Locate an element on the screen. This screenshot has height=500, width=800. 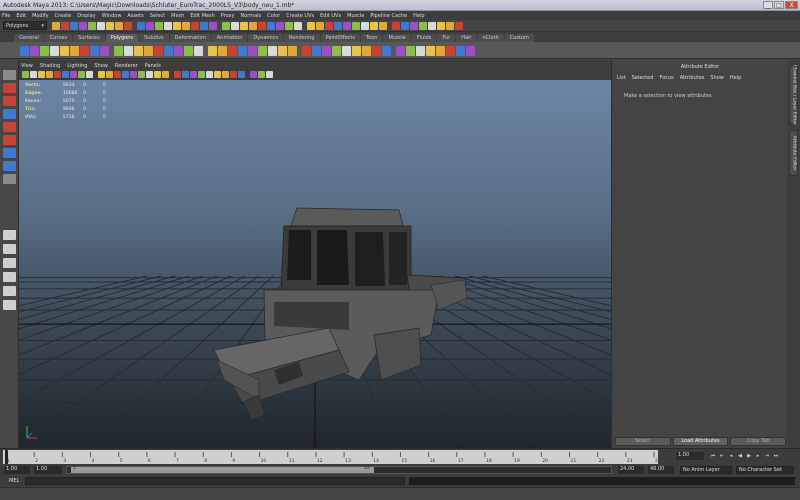
menu-edit: Edit is located at coordinates (21, 16).